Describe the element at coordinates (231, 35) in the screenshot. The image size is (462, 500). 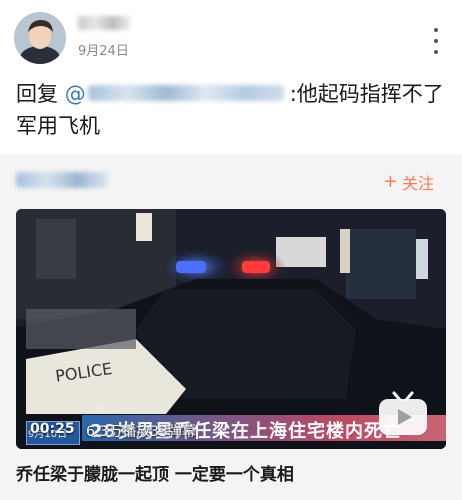
I see `post-header: 9月24日` at that location.